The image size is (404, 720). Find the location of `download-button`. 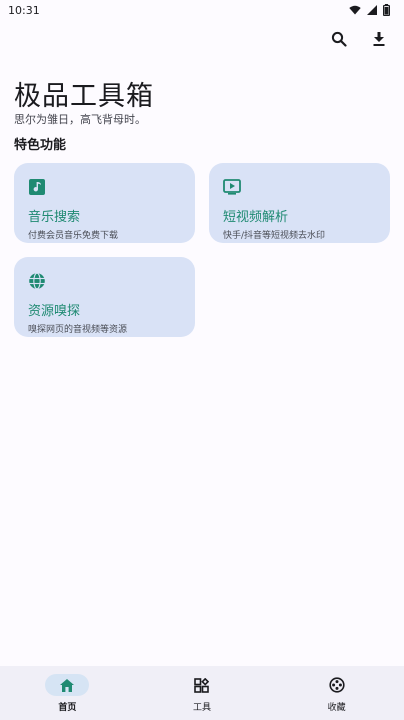

download-button is located at coordinates (379, 39).